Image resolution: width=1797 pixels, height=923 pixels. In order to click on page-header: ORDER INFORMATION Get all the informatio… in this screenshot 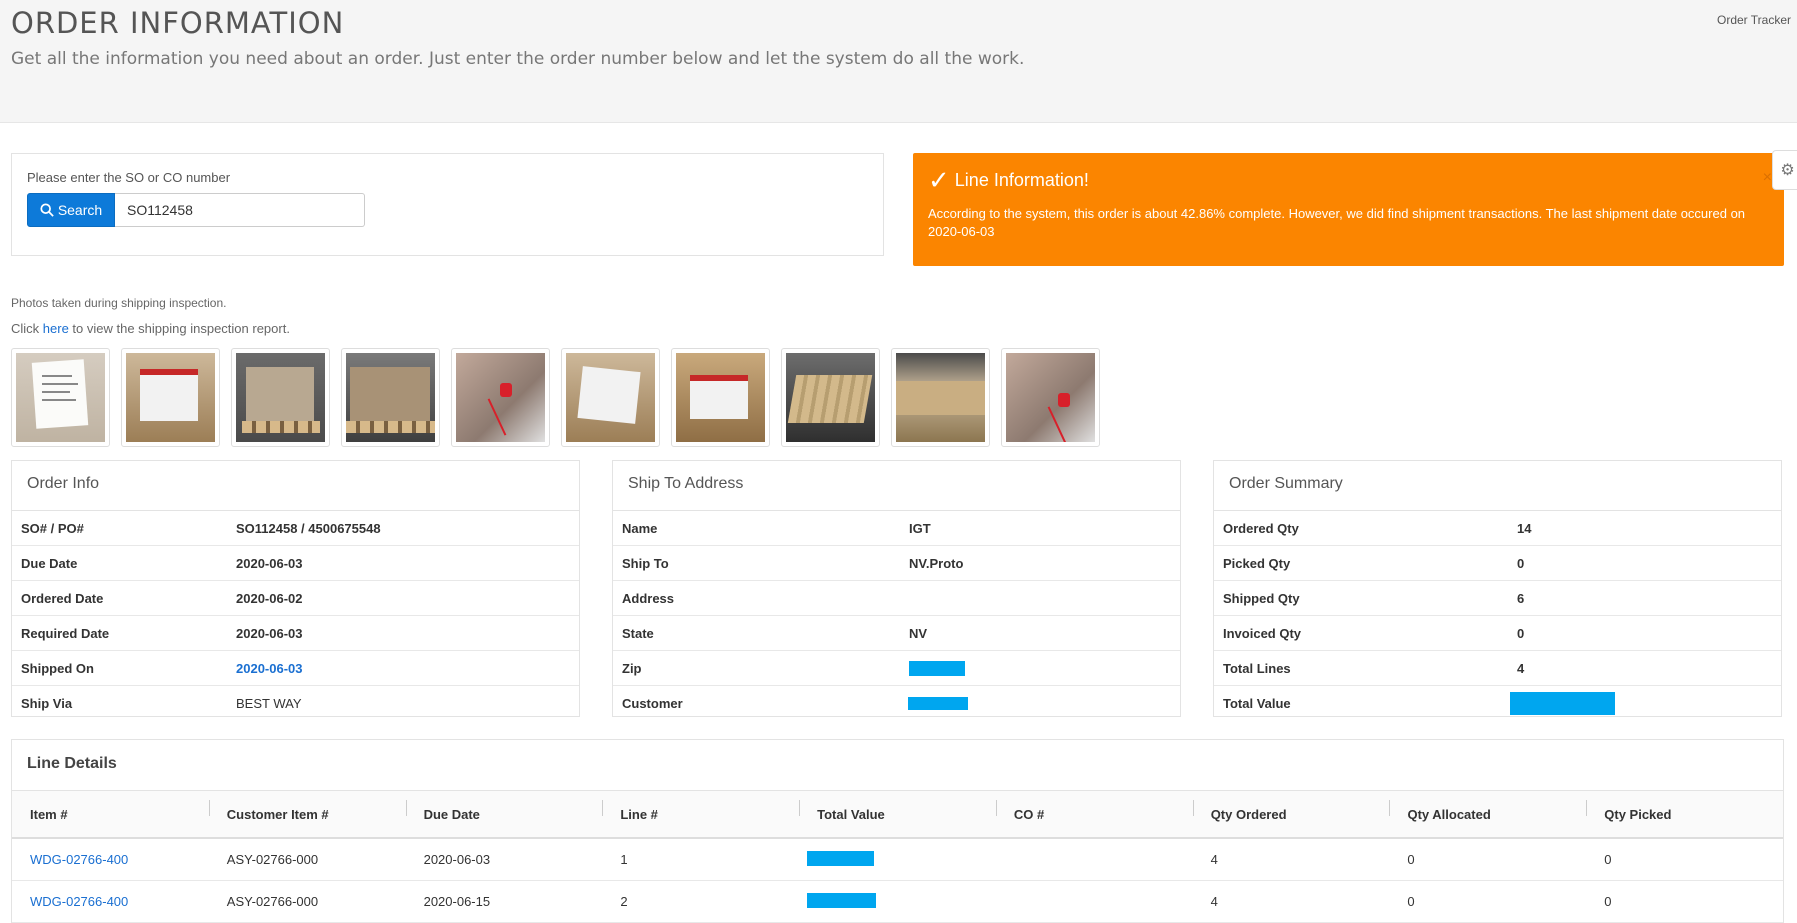, I will do `click(898, 61)`.